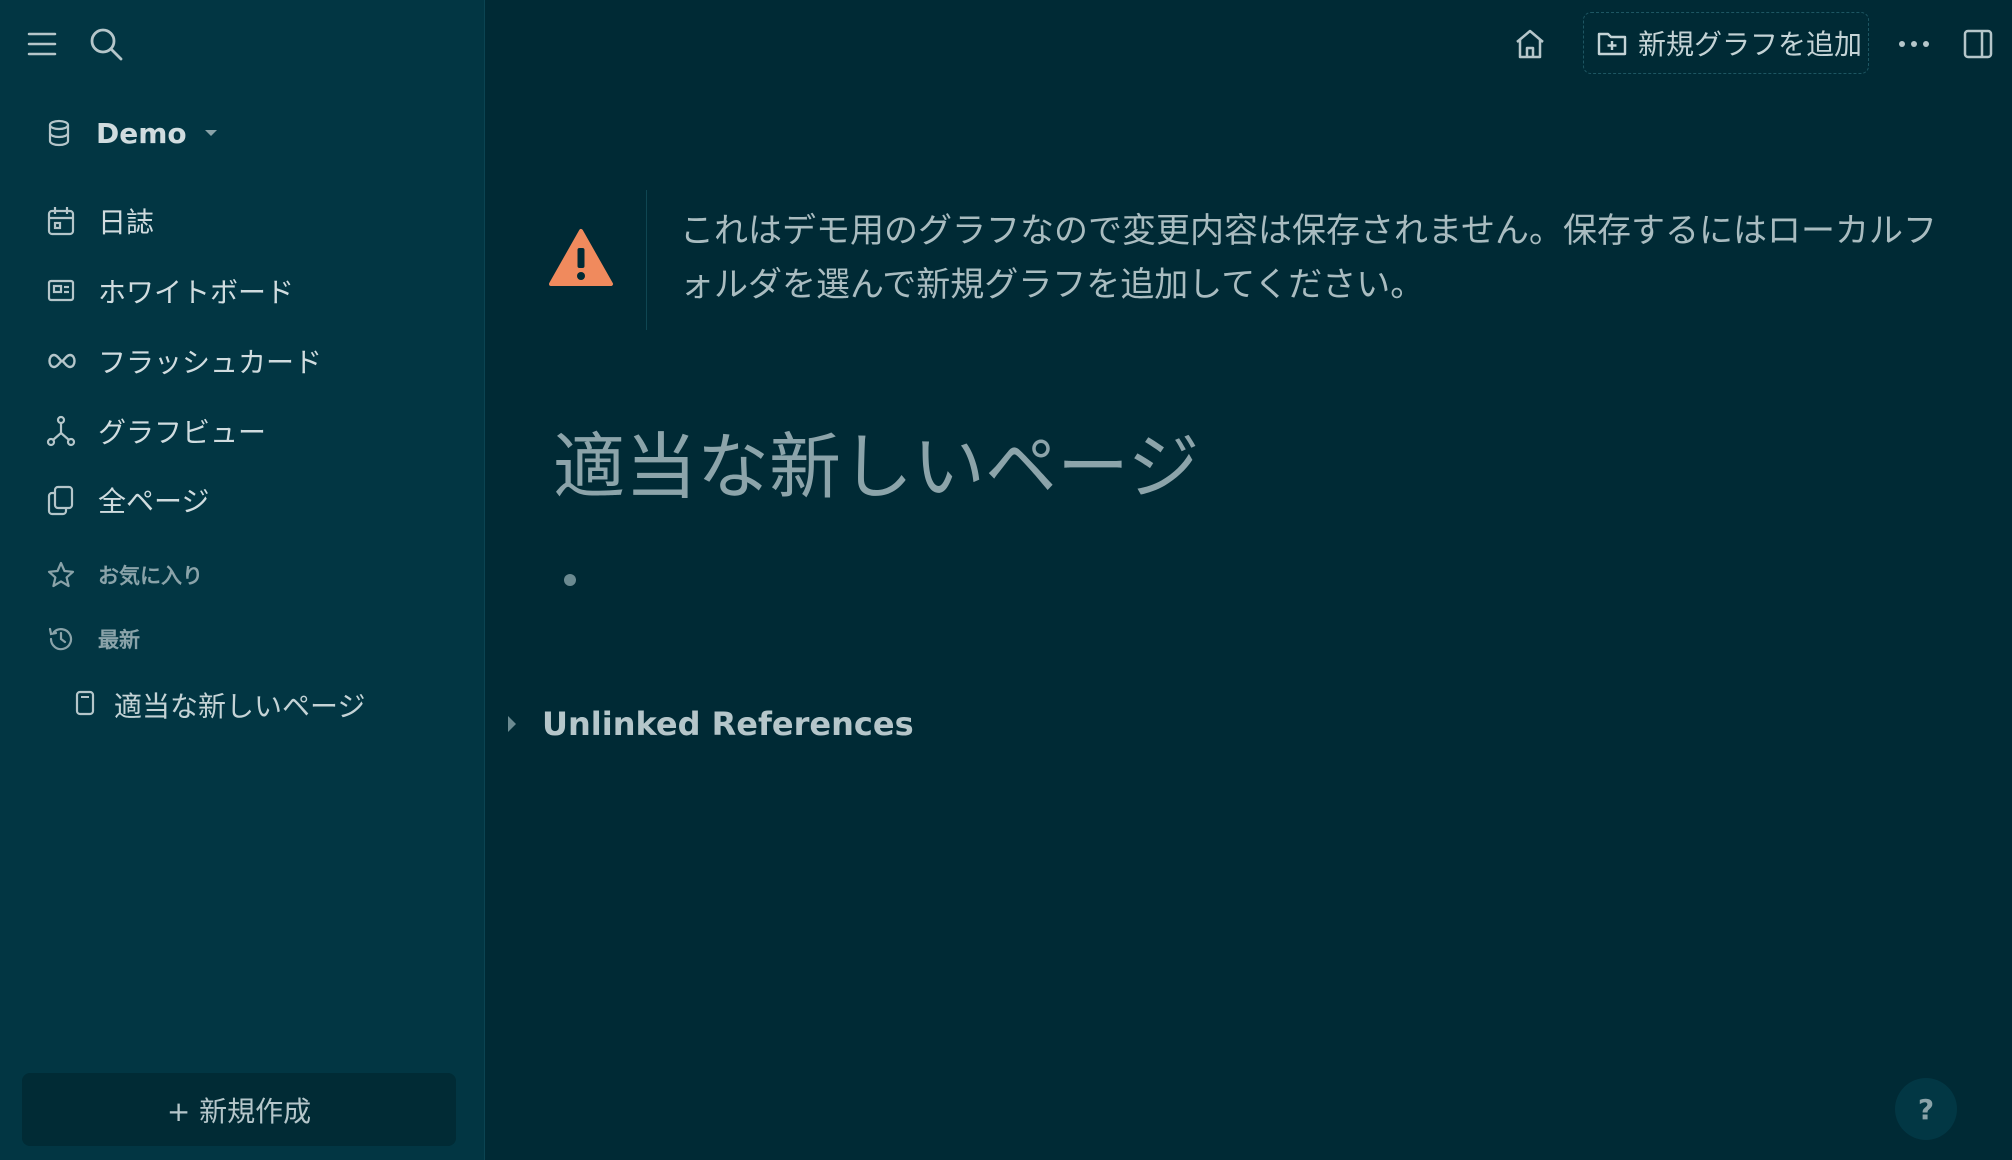 This screenshot has width=2012, height=1160. What do you see at coordinates (646, 260) in the screenshot?
I see `warning-divider` at bounding box center [646, 260].